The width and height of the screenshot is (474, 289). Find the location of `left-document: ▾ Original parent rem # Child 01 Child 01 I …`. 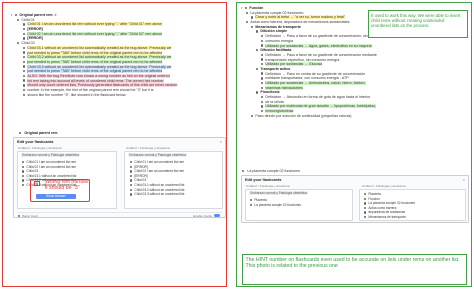

left-document: ▾ Original parent rem # Child 01 Child 01 I … is located at coordinates (117, 55).